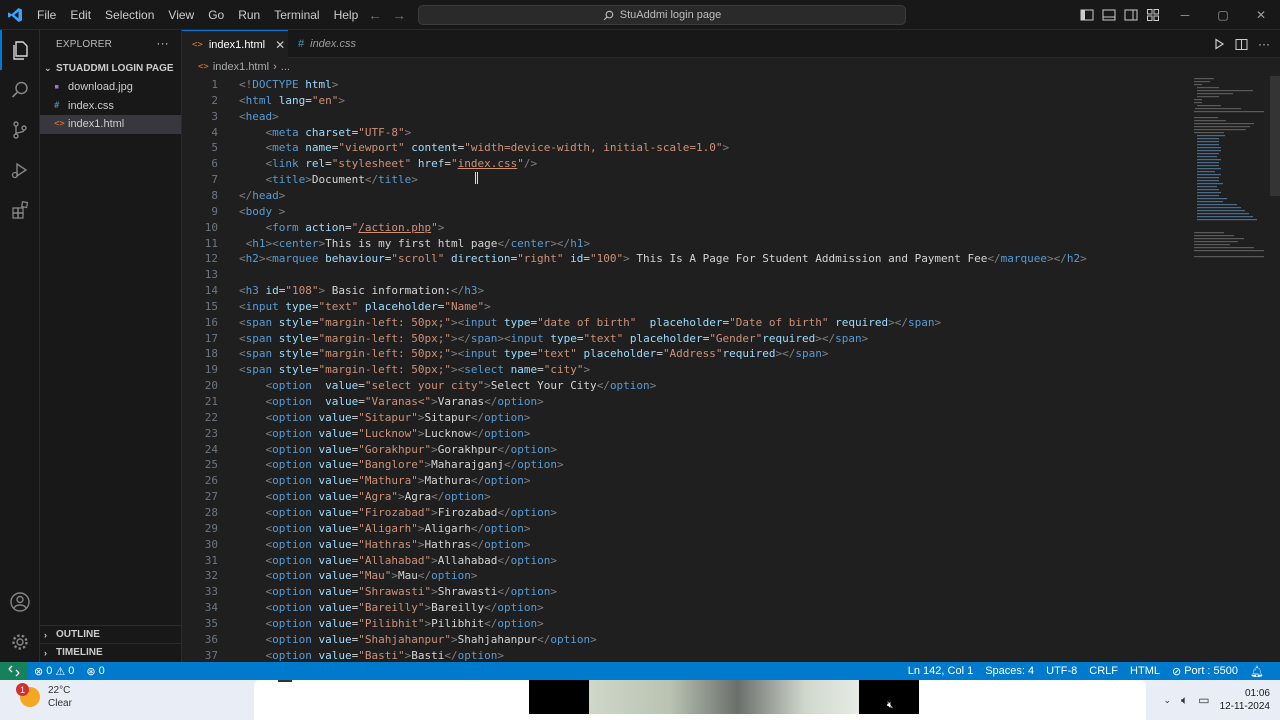 This screenshot has width=1280, height=720. What do you see at coordinates (111, 652) in the screenshot?
I see `timeline-section: › TIMELINE` at bounding box center [111, 652].